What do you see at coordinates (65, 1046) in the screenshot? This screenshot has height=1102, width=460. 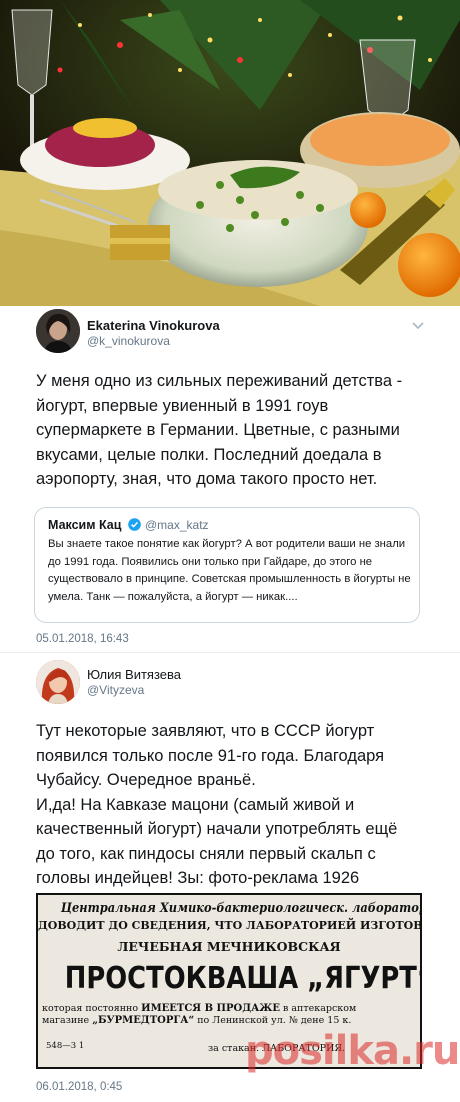 I see `advert-code: 548—3 1` at bounding box center [65, 1046].